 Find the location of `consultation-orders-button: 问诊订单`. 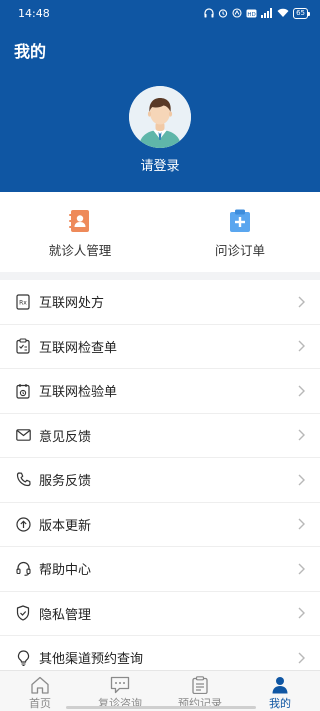

consultation-orders-button: 问诊订单 is located at coordinates (240, 232).